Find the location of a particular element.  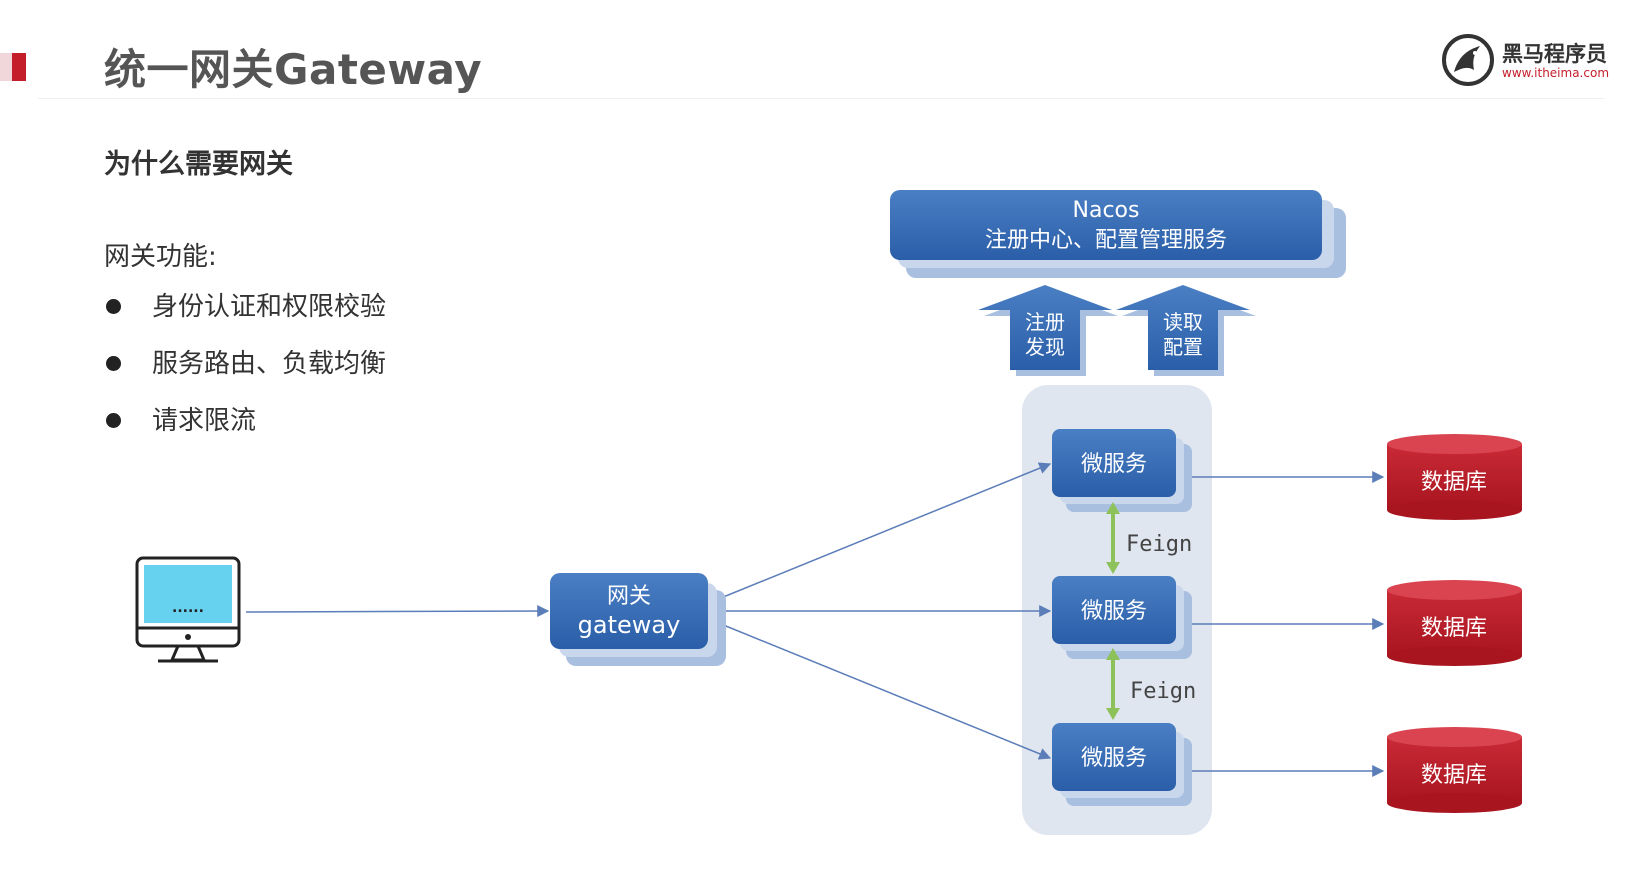

gateway-label-cn: 网关 is located at coordinates (629, 596).